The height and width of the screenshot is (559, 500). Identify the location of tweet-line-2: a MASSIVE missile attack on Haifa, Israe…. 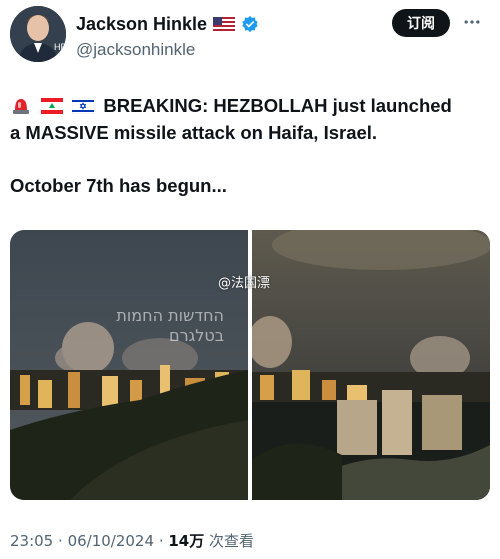
(194, 132).